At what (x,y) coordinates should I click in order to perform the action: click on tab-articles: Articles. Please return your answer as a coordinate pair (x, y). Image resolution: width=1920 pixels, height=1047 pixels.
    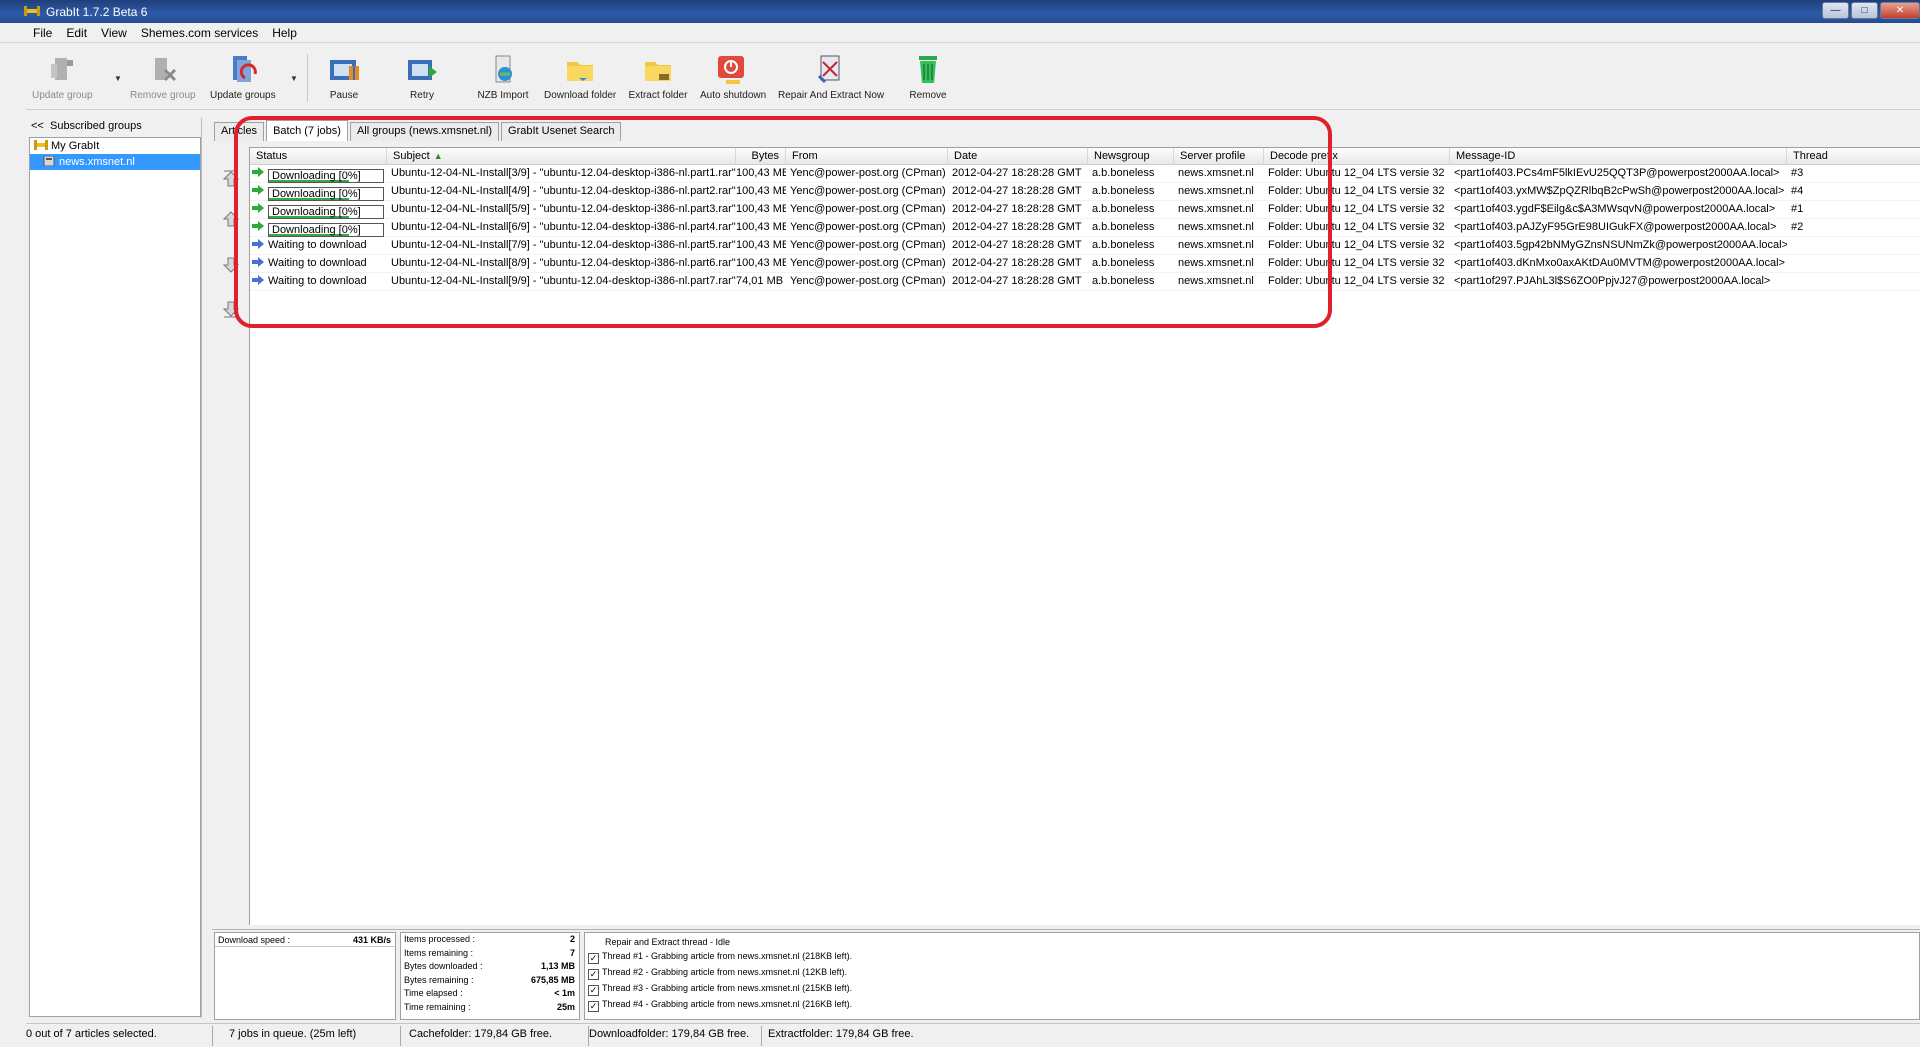
    Looking at the image, I should click on (239, 131).